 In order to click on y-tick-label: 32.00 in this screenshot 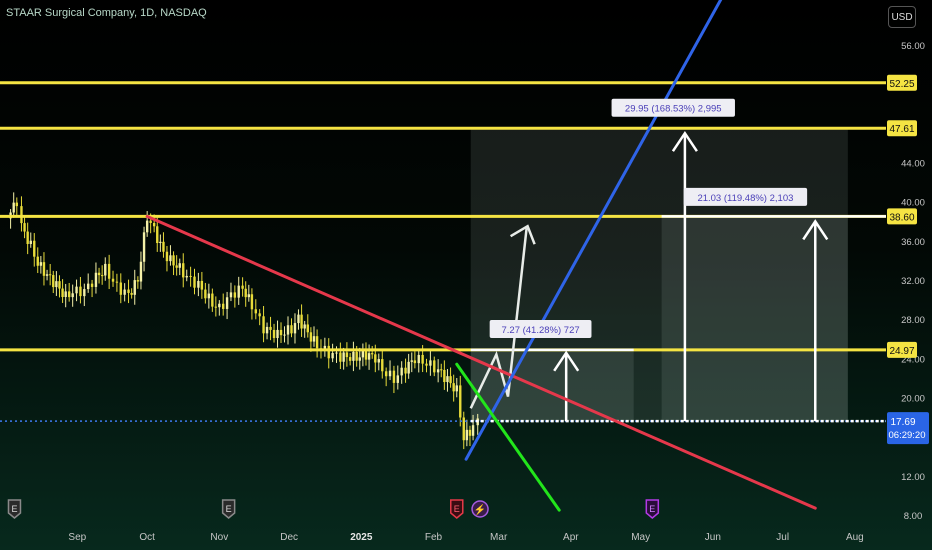, I will do `click(913, 281)`.